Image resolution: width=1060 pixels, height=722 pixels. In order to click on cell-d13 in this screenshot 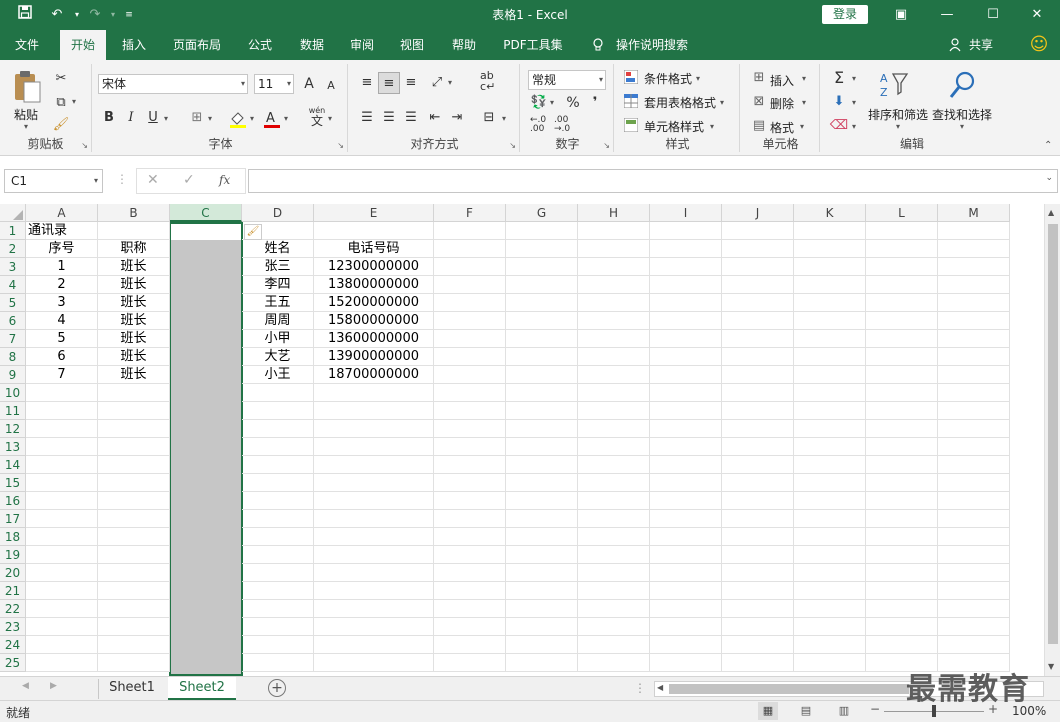, I will do `click(278, 447)`.